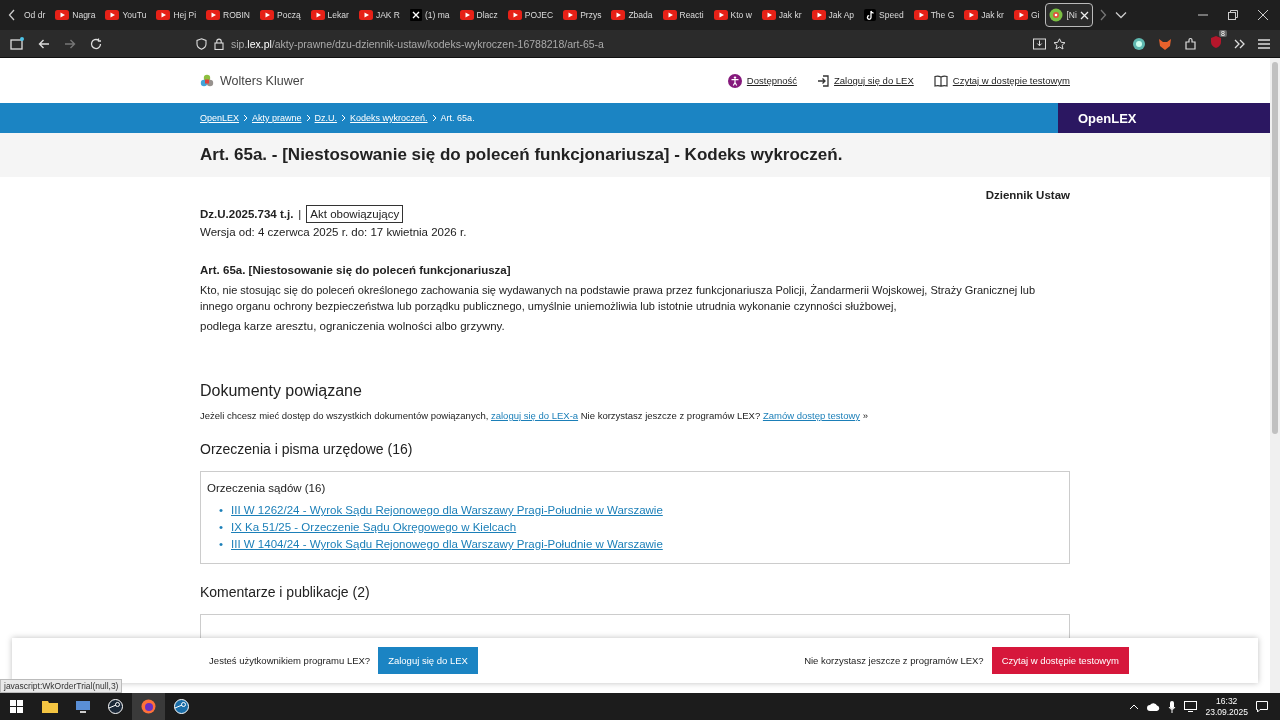  What do you see at coordinates (582, 15) in the screenshot?
I see `browser-tab: Przys` at bounding box center [582, 15].